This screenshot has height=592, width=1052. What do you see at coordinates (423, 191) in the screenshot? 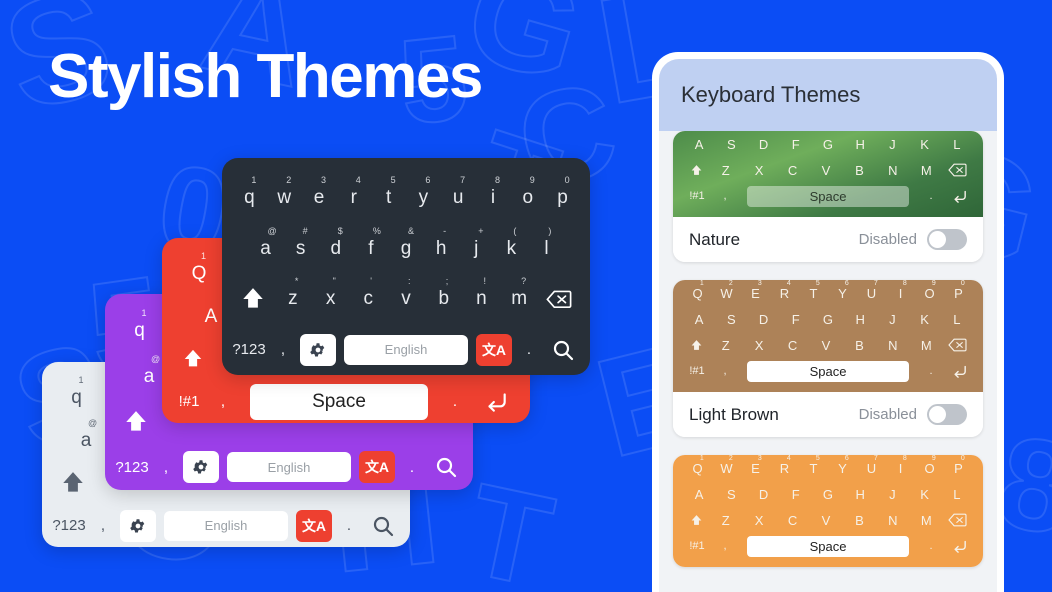
I see `keyboard-key: y6` at bounding box center [423, 191].